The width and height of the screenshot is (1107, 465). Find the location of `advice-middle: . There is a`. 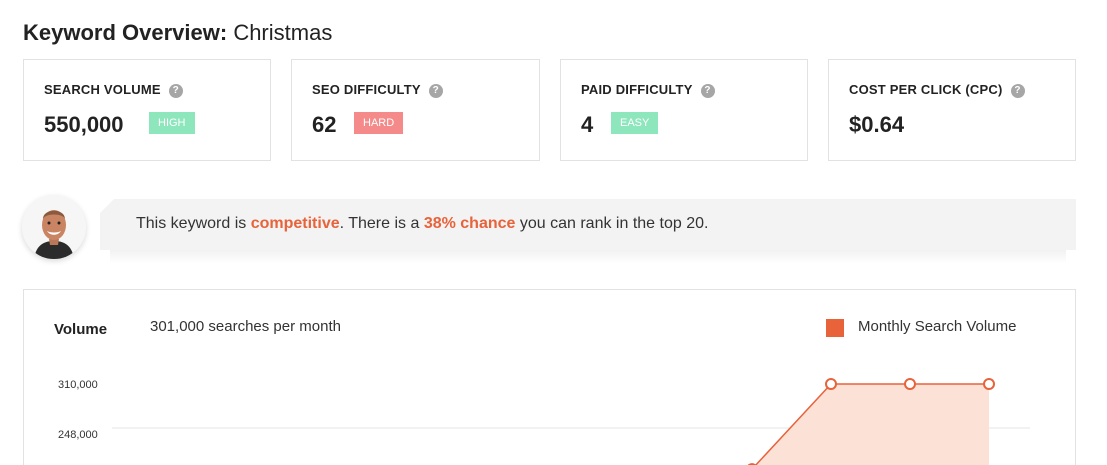

advice-middle: . There is a is located at coordinates (381, 223).